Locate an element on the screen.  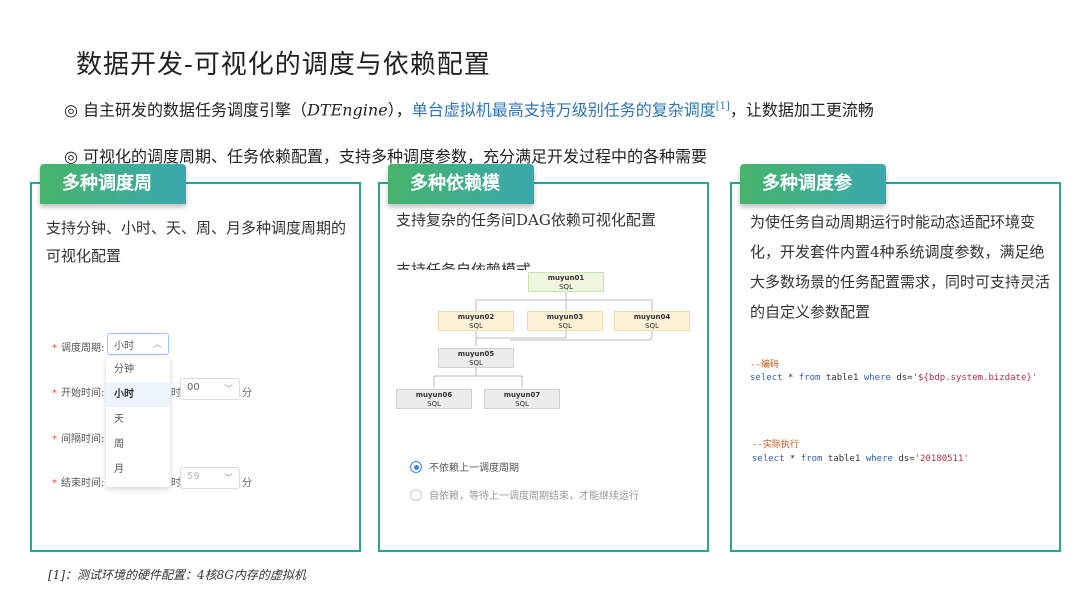
page-title: 数据开发-可视化的调度与依赖配置 is located at coordinates (283, 65).